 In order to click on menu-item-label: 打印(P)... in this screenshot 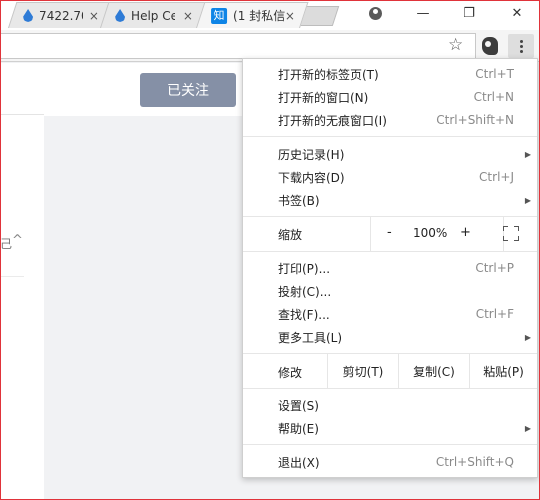, I will do `click(304, 268)`.